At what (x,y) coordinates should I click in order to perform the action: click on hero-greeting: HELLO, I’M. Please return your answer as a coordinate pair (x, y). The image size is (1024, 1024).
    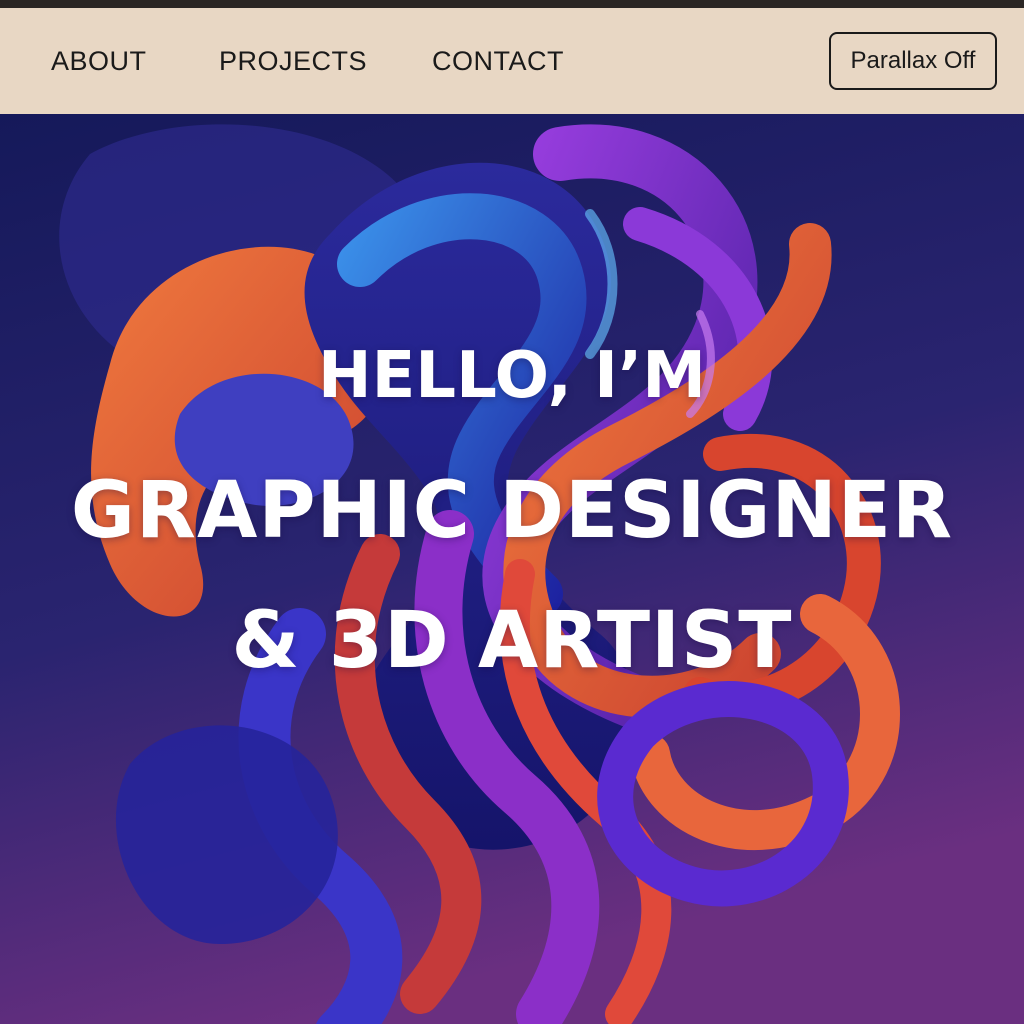
    Looking at the image, I should click on (512, 376).